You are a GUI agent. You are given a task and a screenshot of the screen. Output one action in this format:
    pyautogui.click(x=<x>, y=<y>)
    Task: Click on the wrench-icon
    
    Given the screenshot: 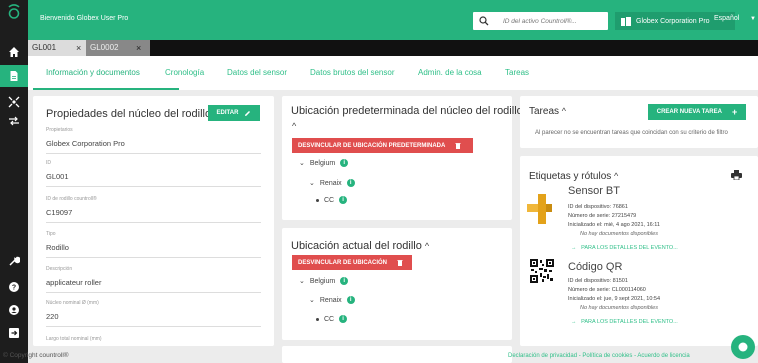 What is the action you would take?
    pyautogui.click(x=14, y=261)
    